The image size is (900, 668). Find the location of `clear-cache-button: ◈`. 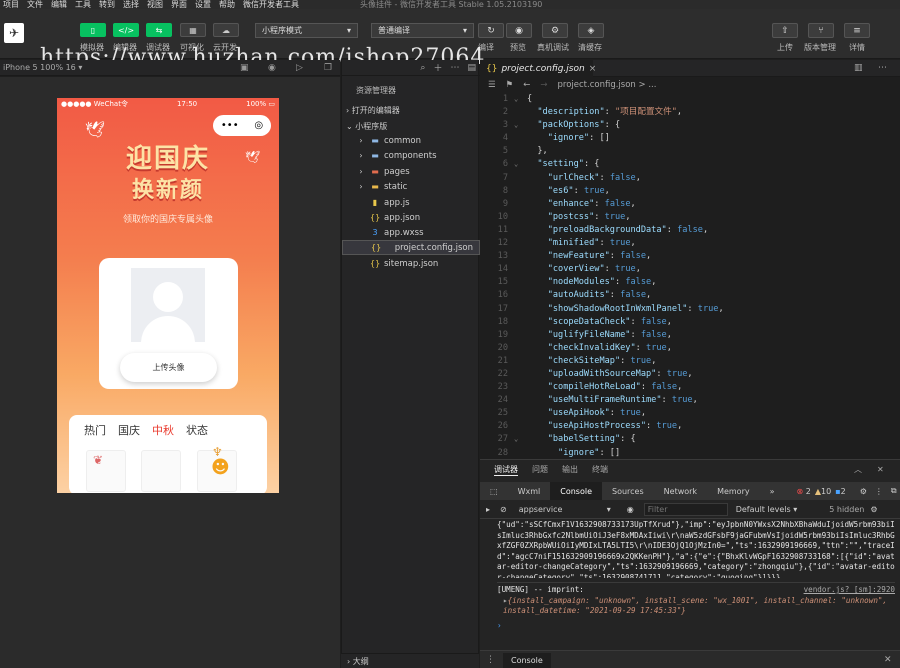

clear-cache-button: ◈ is located at coordinates (591, 30).